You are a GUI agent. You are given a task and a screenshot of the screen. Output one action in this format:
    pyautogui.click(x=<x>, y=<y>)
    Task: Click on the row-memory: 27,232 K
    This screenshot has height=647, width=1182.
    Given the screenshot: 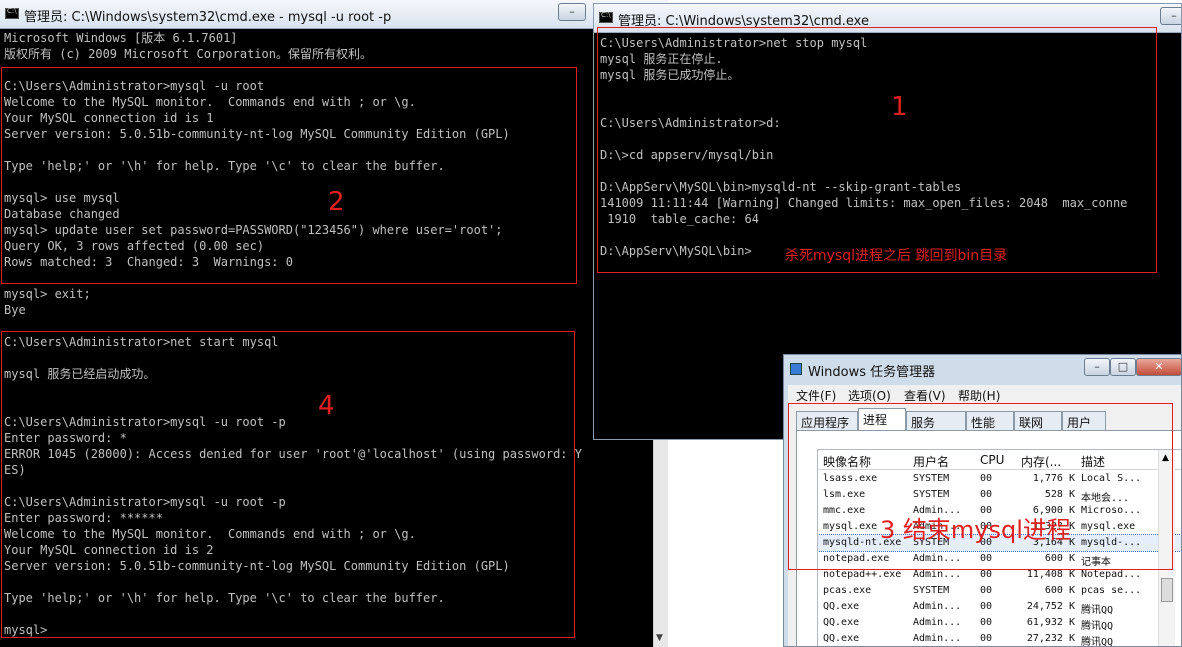 What is the action you would take?
    pyautogui.click(x=1050, y=638)
    